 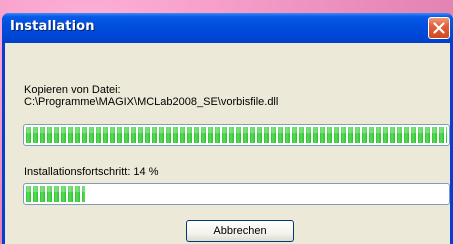 I want to click on overall-progress-fill, so click(x=55, y=194).